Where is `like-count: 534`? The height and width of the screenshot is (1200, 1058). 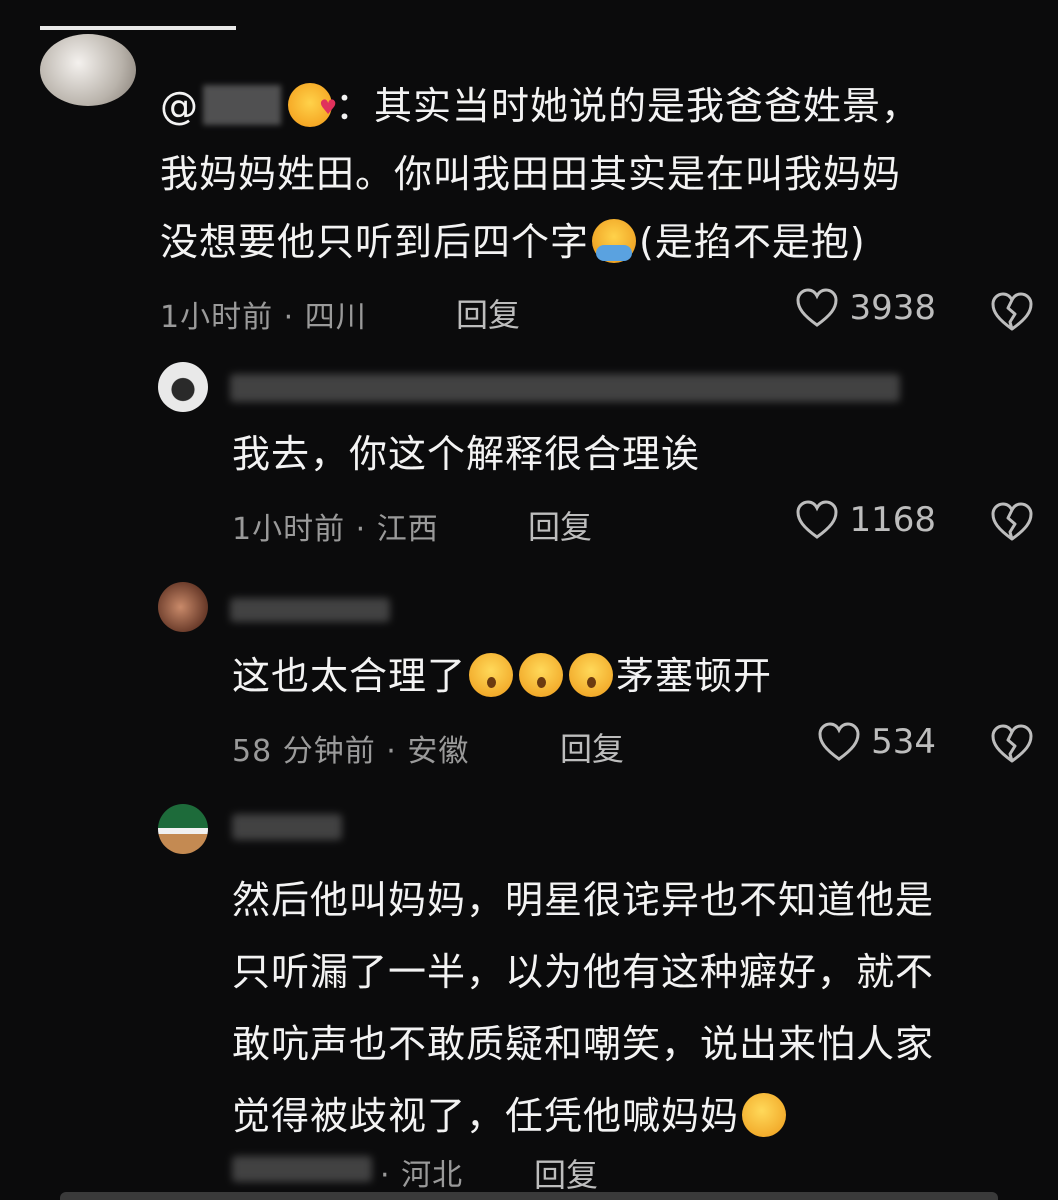
like-count: 534 is located at coordinates (903, 742).